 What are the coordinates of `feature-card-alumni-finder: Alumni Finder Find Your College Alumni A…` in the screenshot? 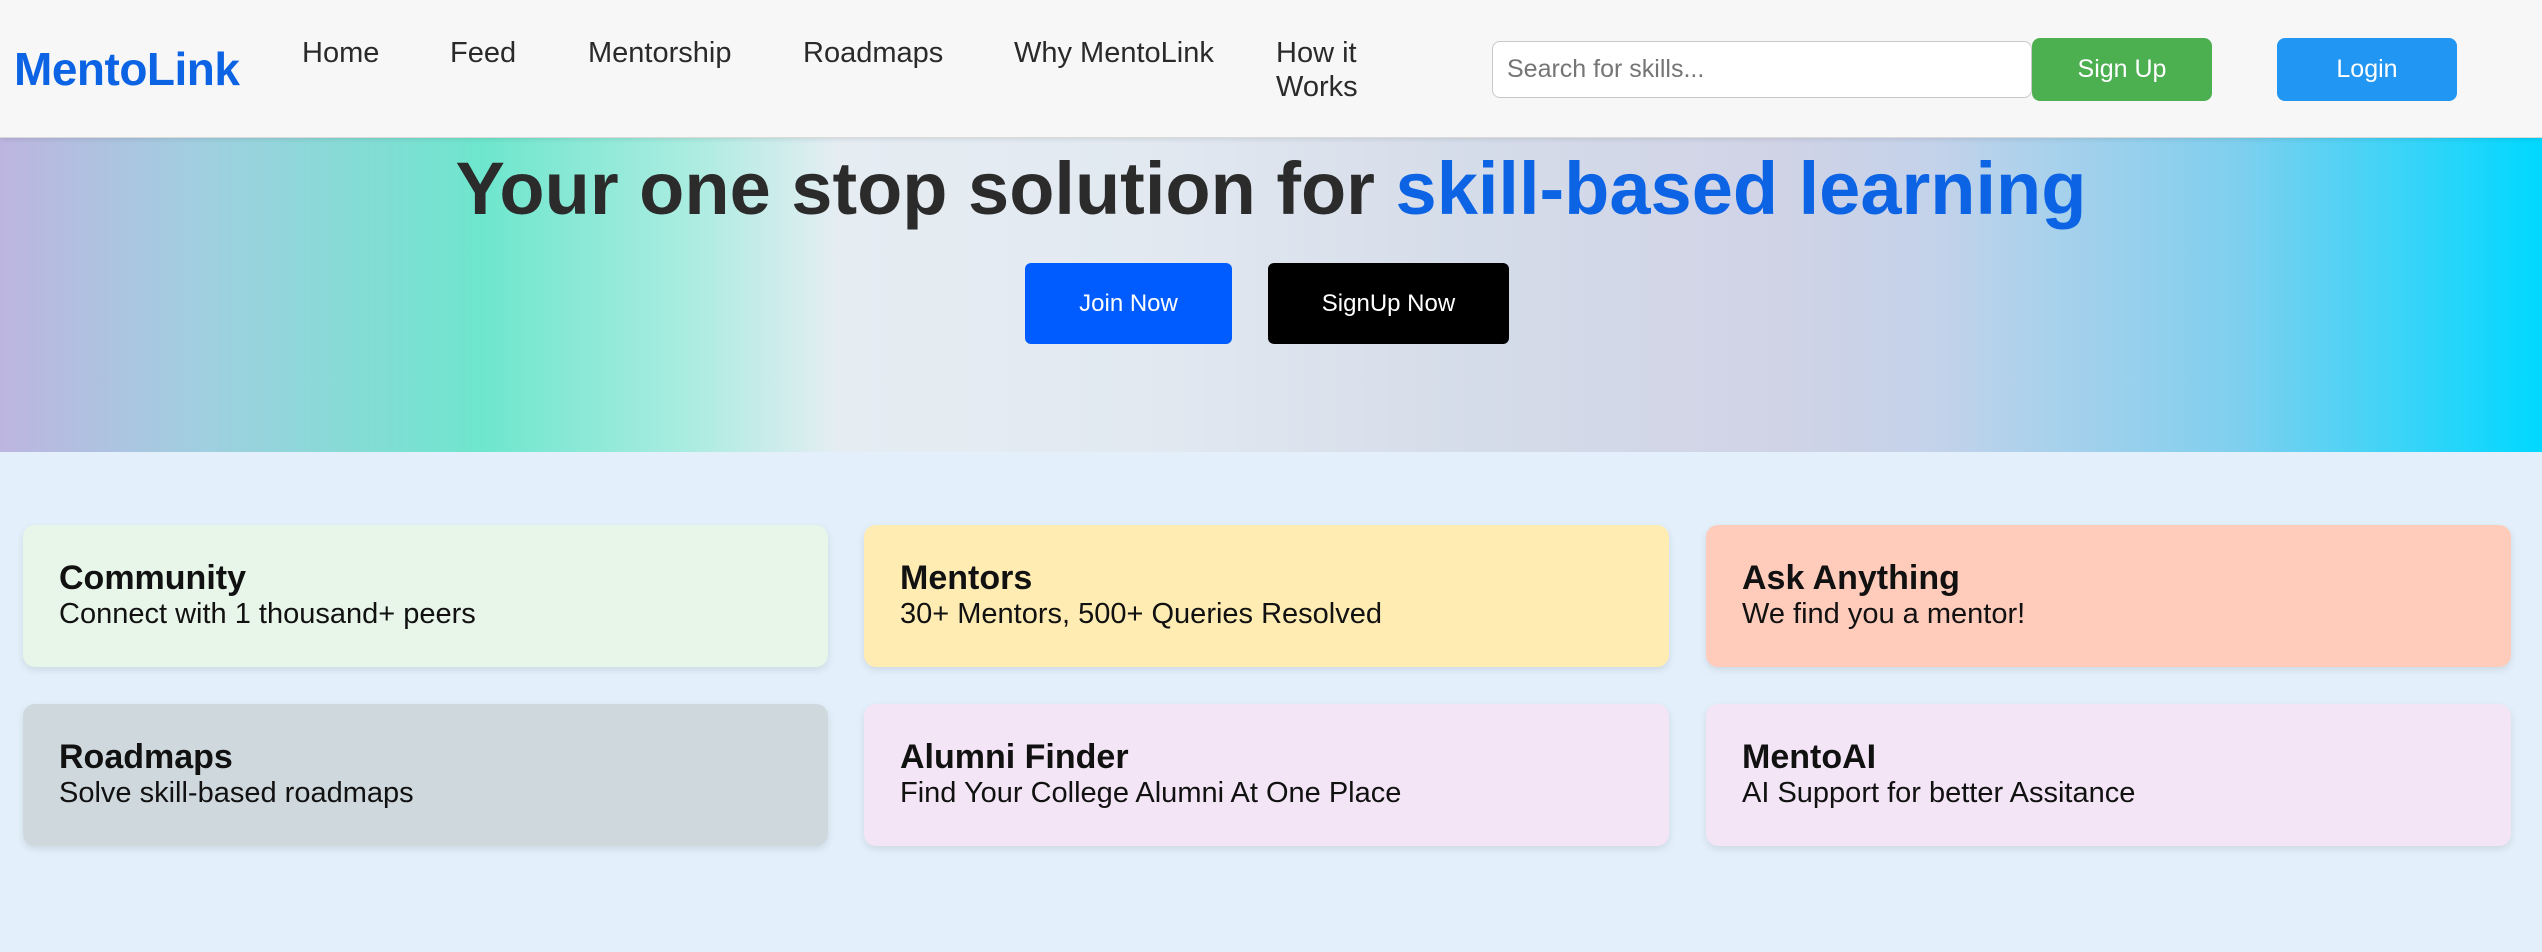 It's located at (1266, 775).